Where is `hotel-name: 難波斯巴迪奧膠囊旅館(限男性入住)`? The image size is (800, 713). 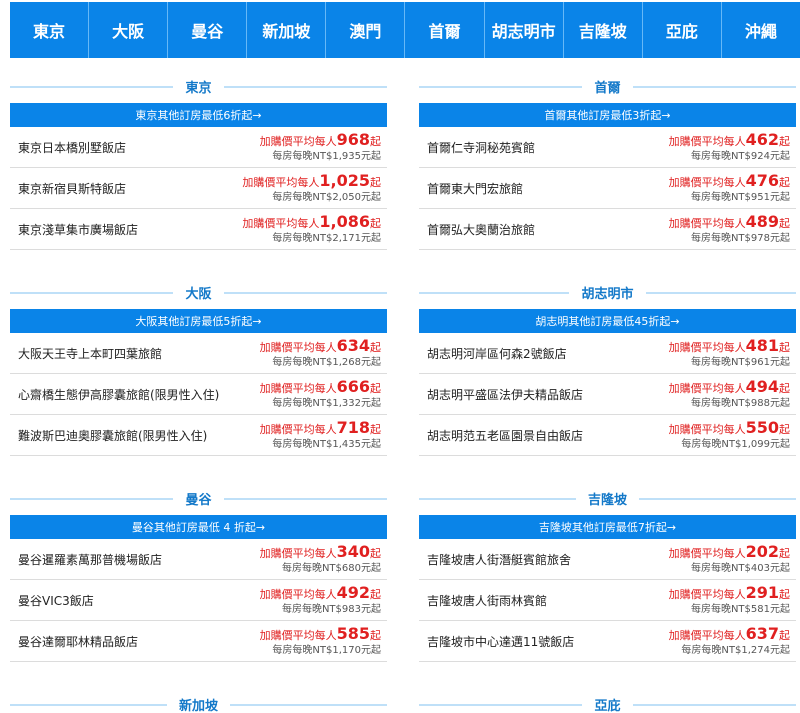 hotel-name: 難波斯巴迪奧膠囊旅館(限男性入住) is located at coordinates (112, 435).